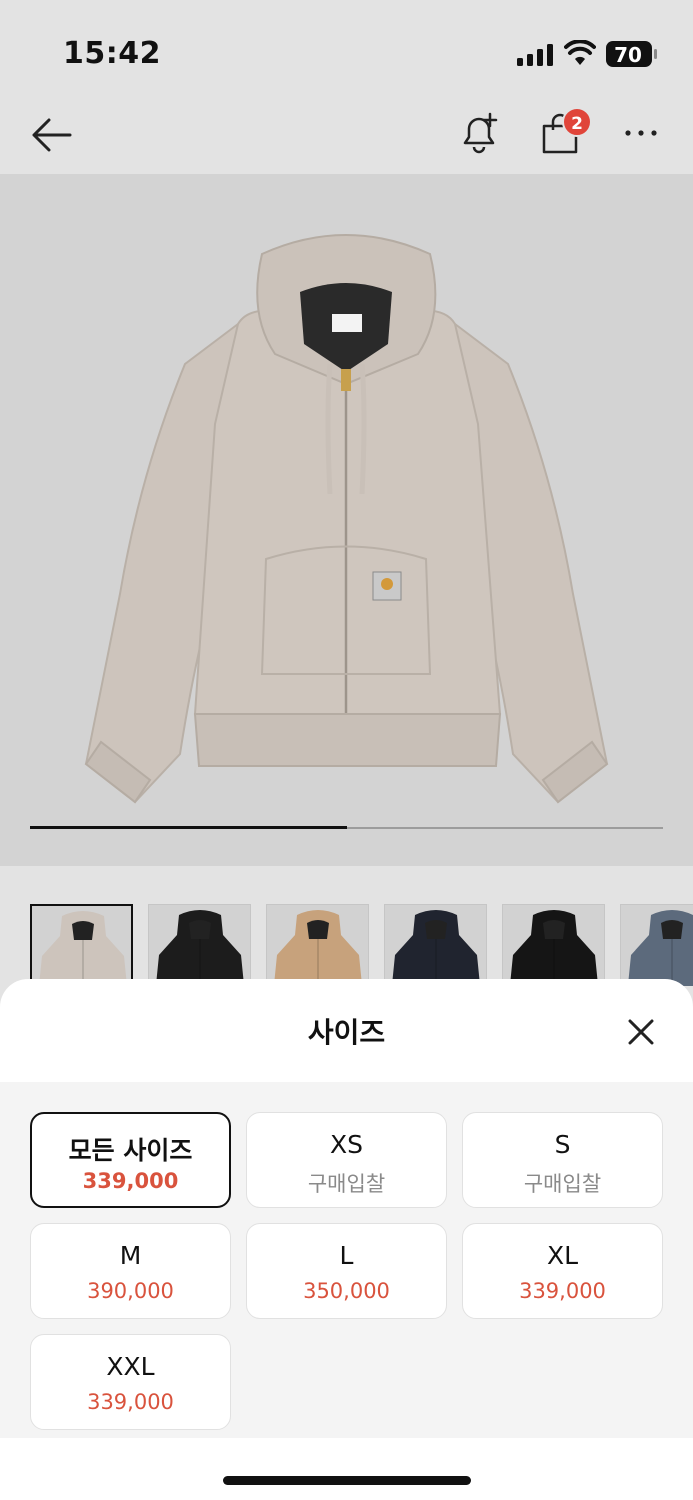  I want to click on color-thumbnails, so click(346, 936).